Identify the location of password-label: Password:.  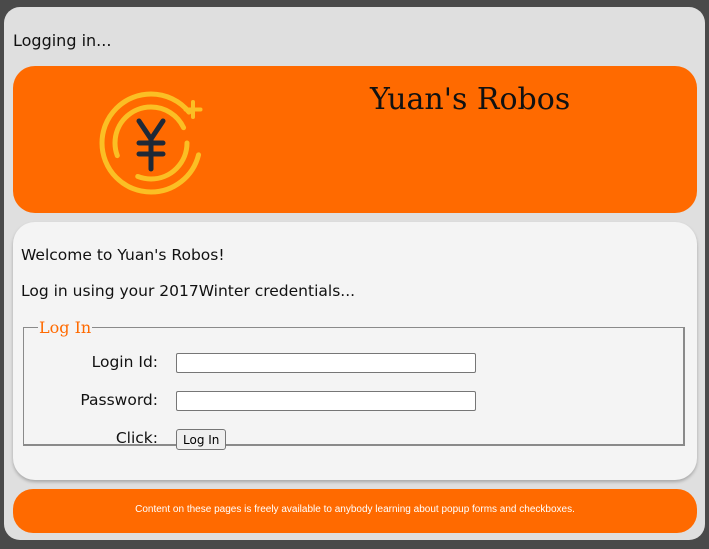
(119, 400).